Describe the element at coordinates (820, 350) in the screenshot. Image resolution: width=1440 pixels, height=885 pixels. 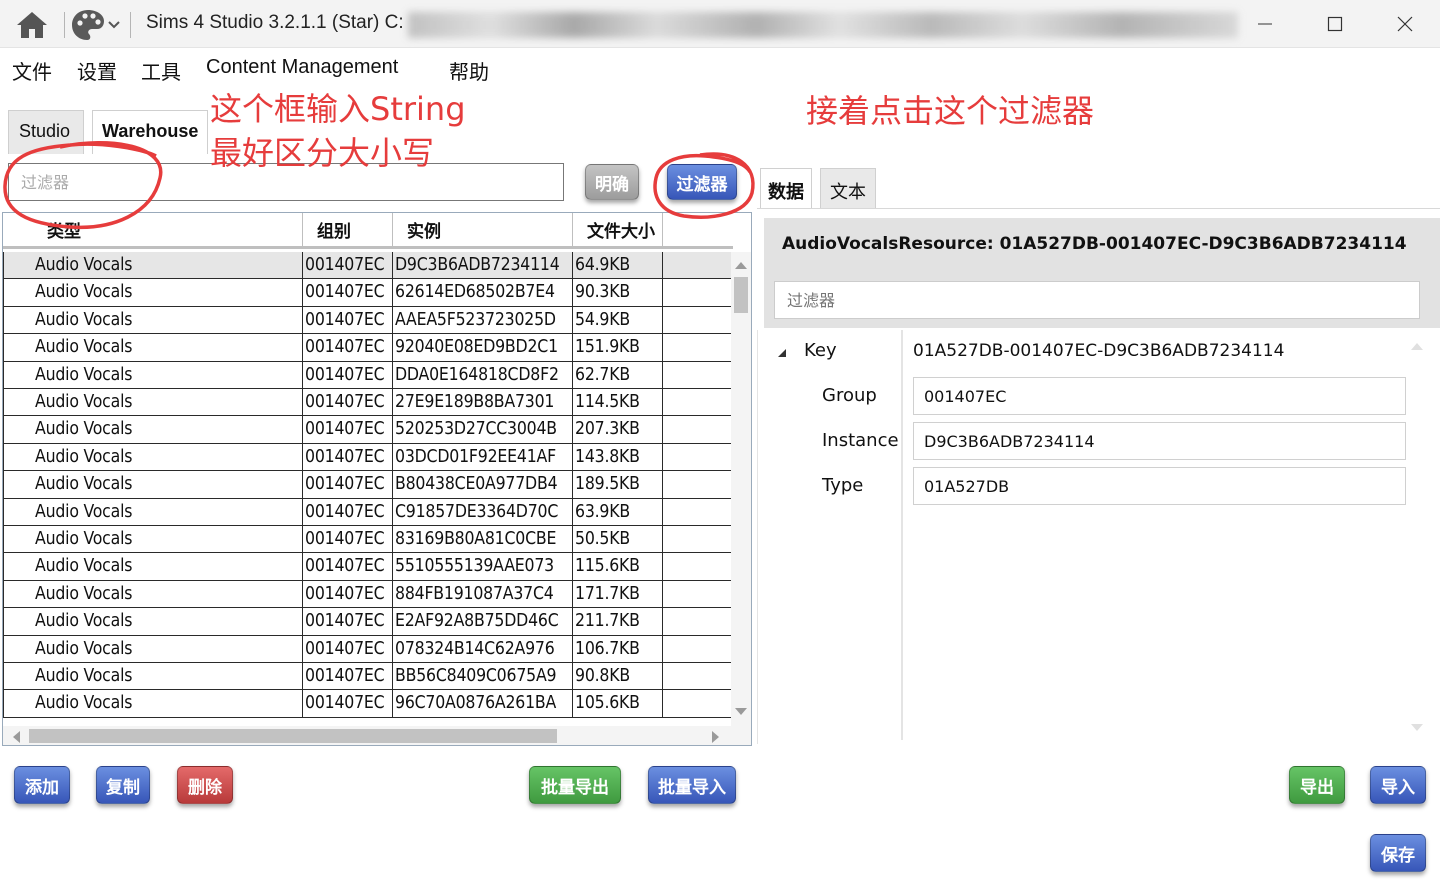
I see `key-label: Key` at that location.